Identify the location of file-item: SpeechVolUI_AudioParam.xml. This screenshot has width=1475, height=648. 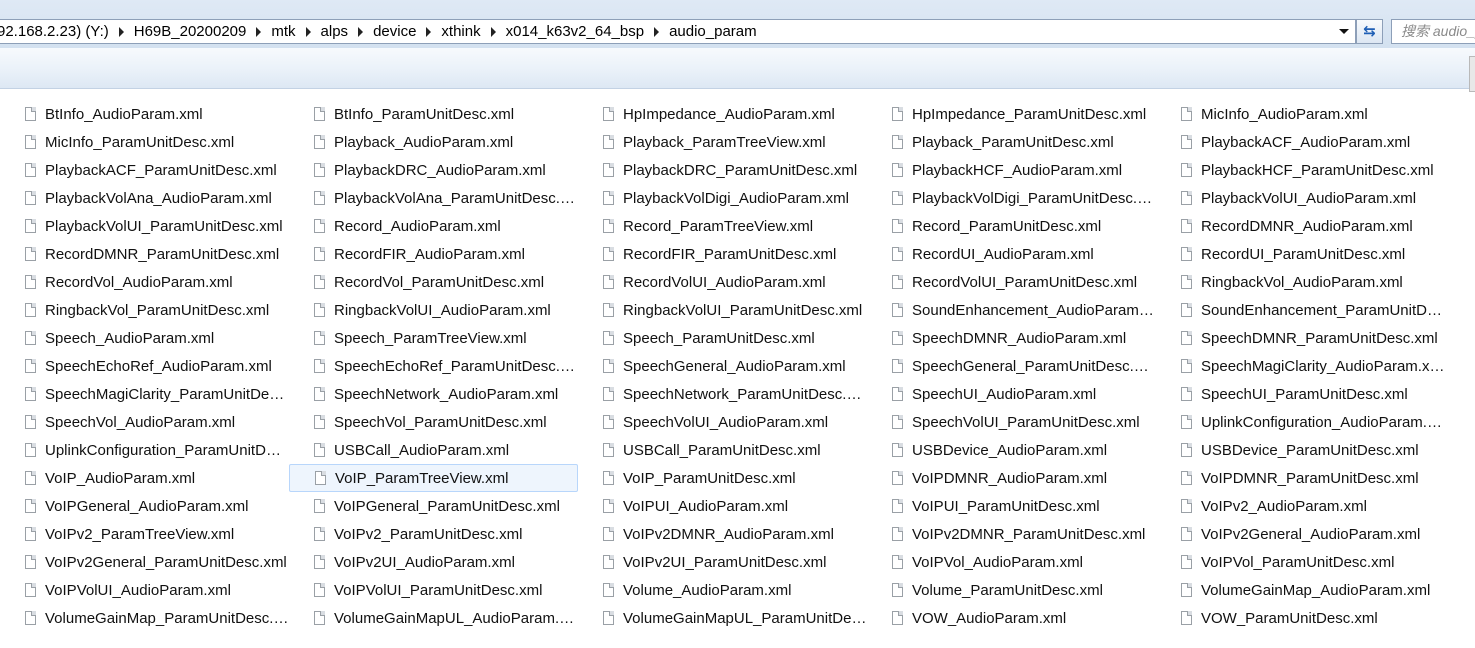
(722, 422).